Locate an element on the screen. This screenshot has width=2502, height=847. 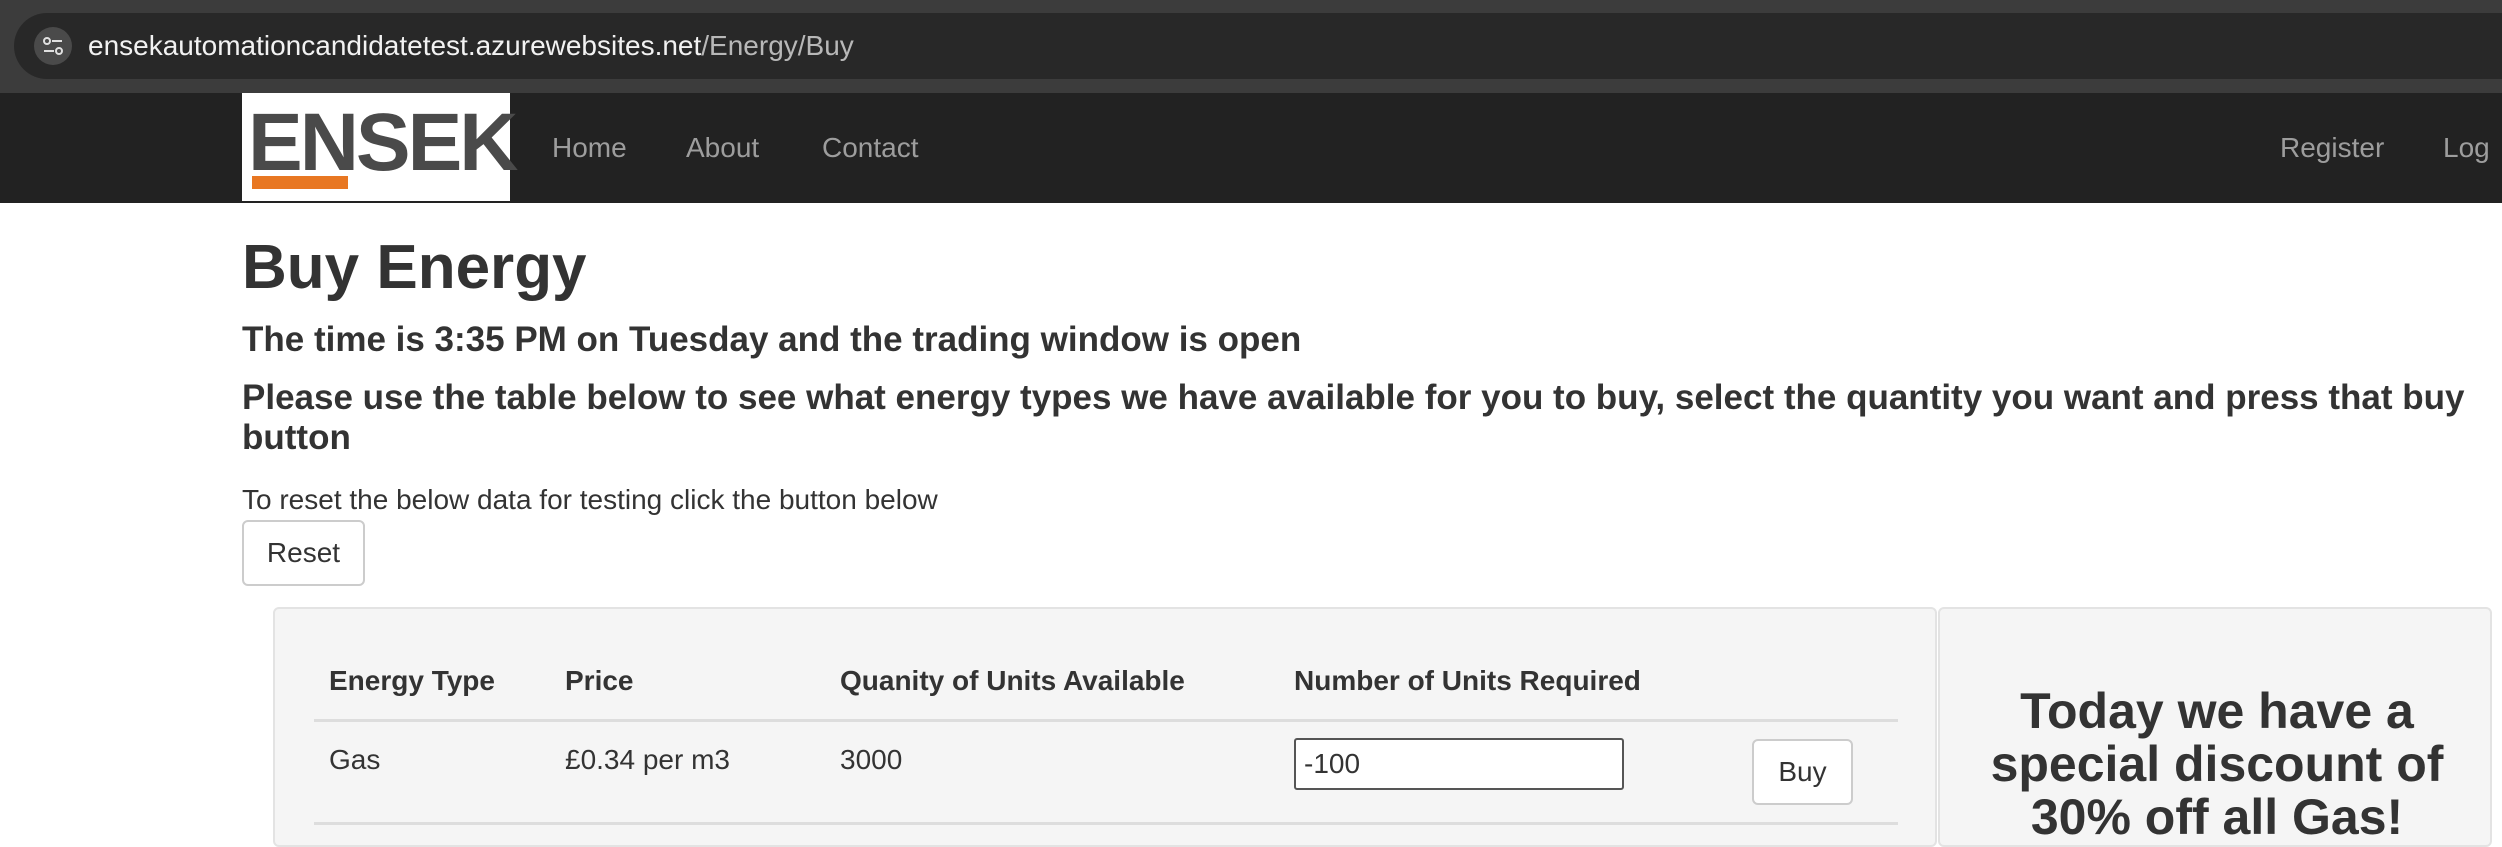
page-title: Buy Energy is located at coordinates (414, 267).